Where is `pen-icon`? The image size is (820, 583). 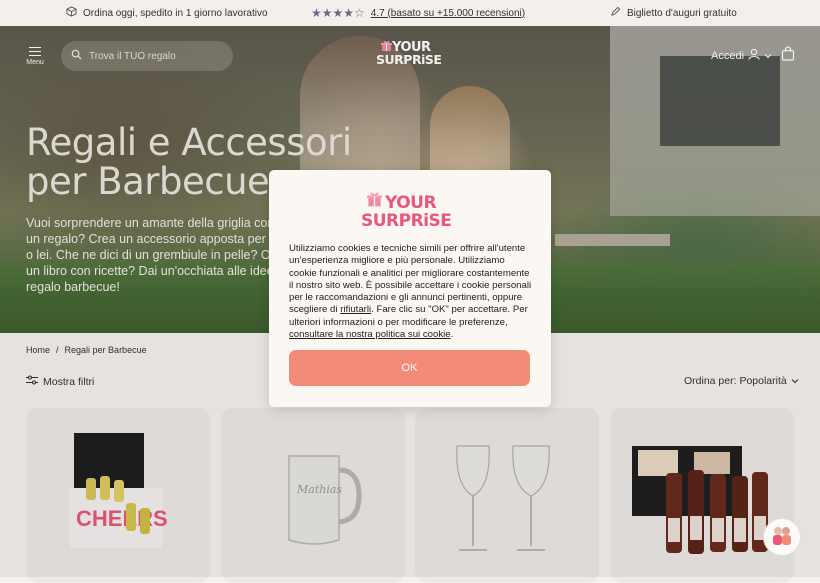 pen-icon is located at coordinates (615, 13).